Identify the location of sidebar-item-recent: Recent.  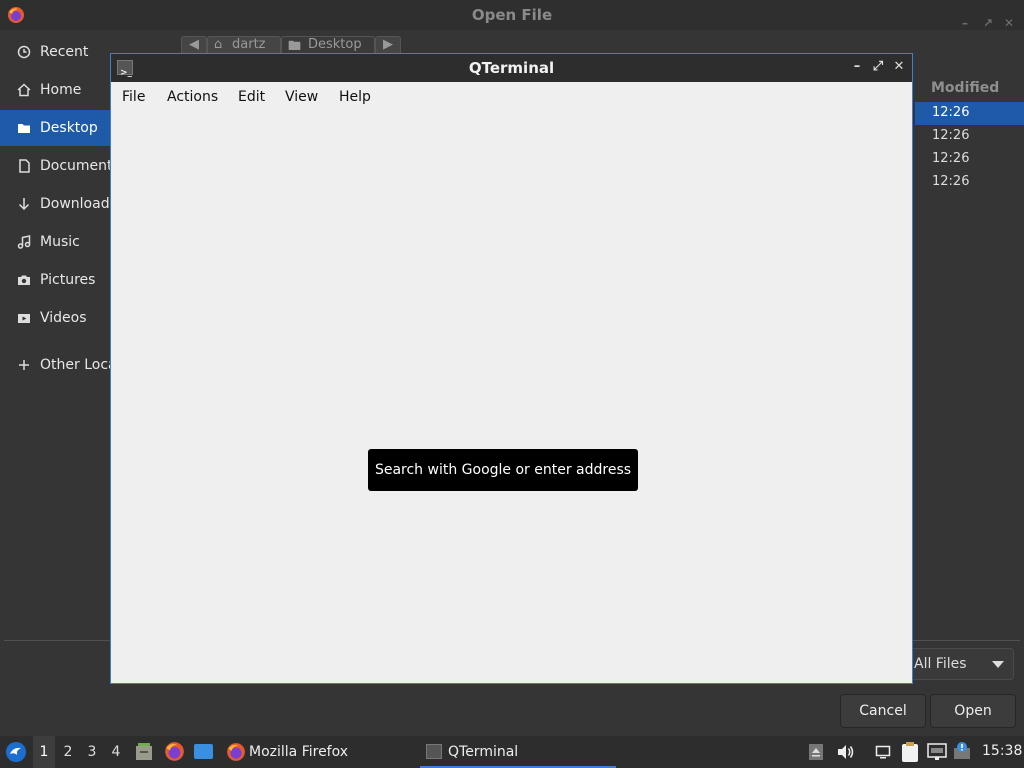
(55, 52).